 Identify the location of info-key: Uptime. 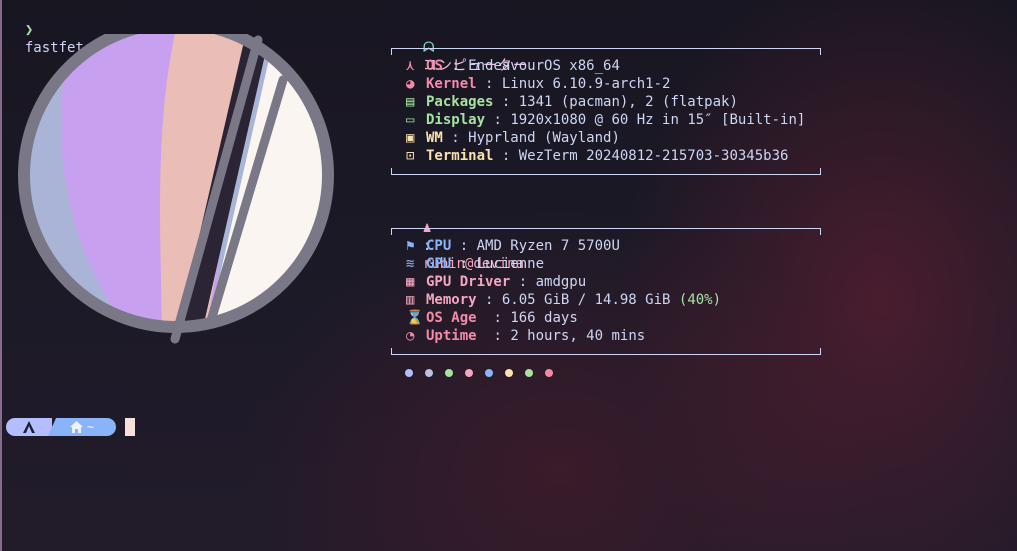
(456, 336).